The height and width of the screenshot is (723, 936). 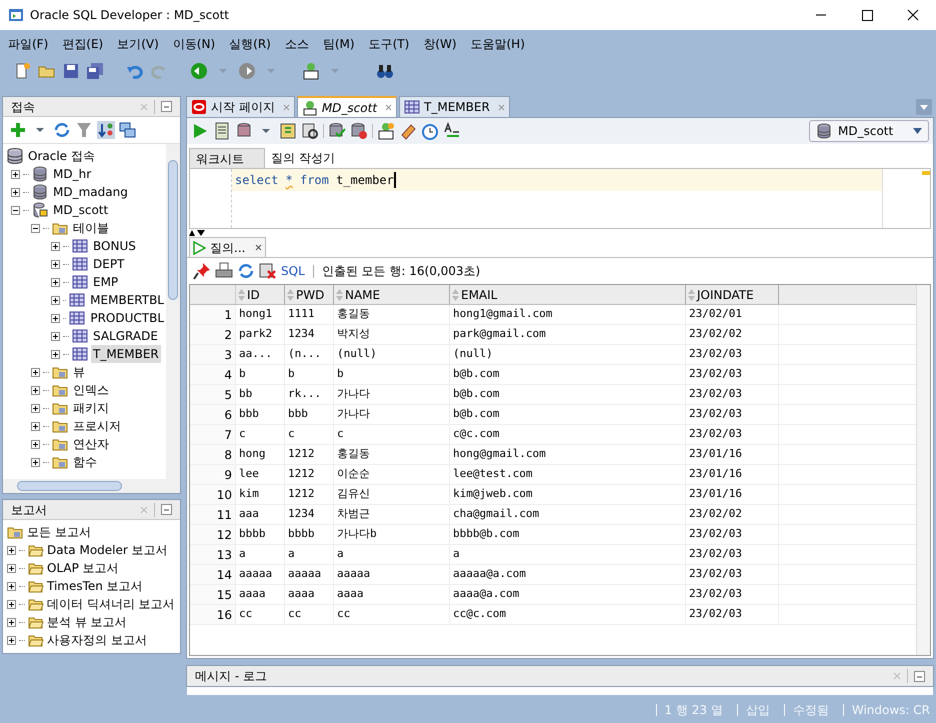 What do you see at coordinates (408, 131) in the screenshot?
I see `eraser-icon` at bounding box center [408, 131].